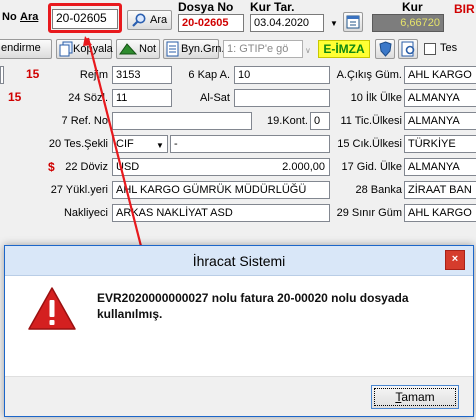 This screenshot has width=476, height=420. I want to click on yukl-input: AHL KARGO GÜMRÜK MÜDÜRLÜĞÜ, so click(221, 190).